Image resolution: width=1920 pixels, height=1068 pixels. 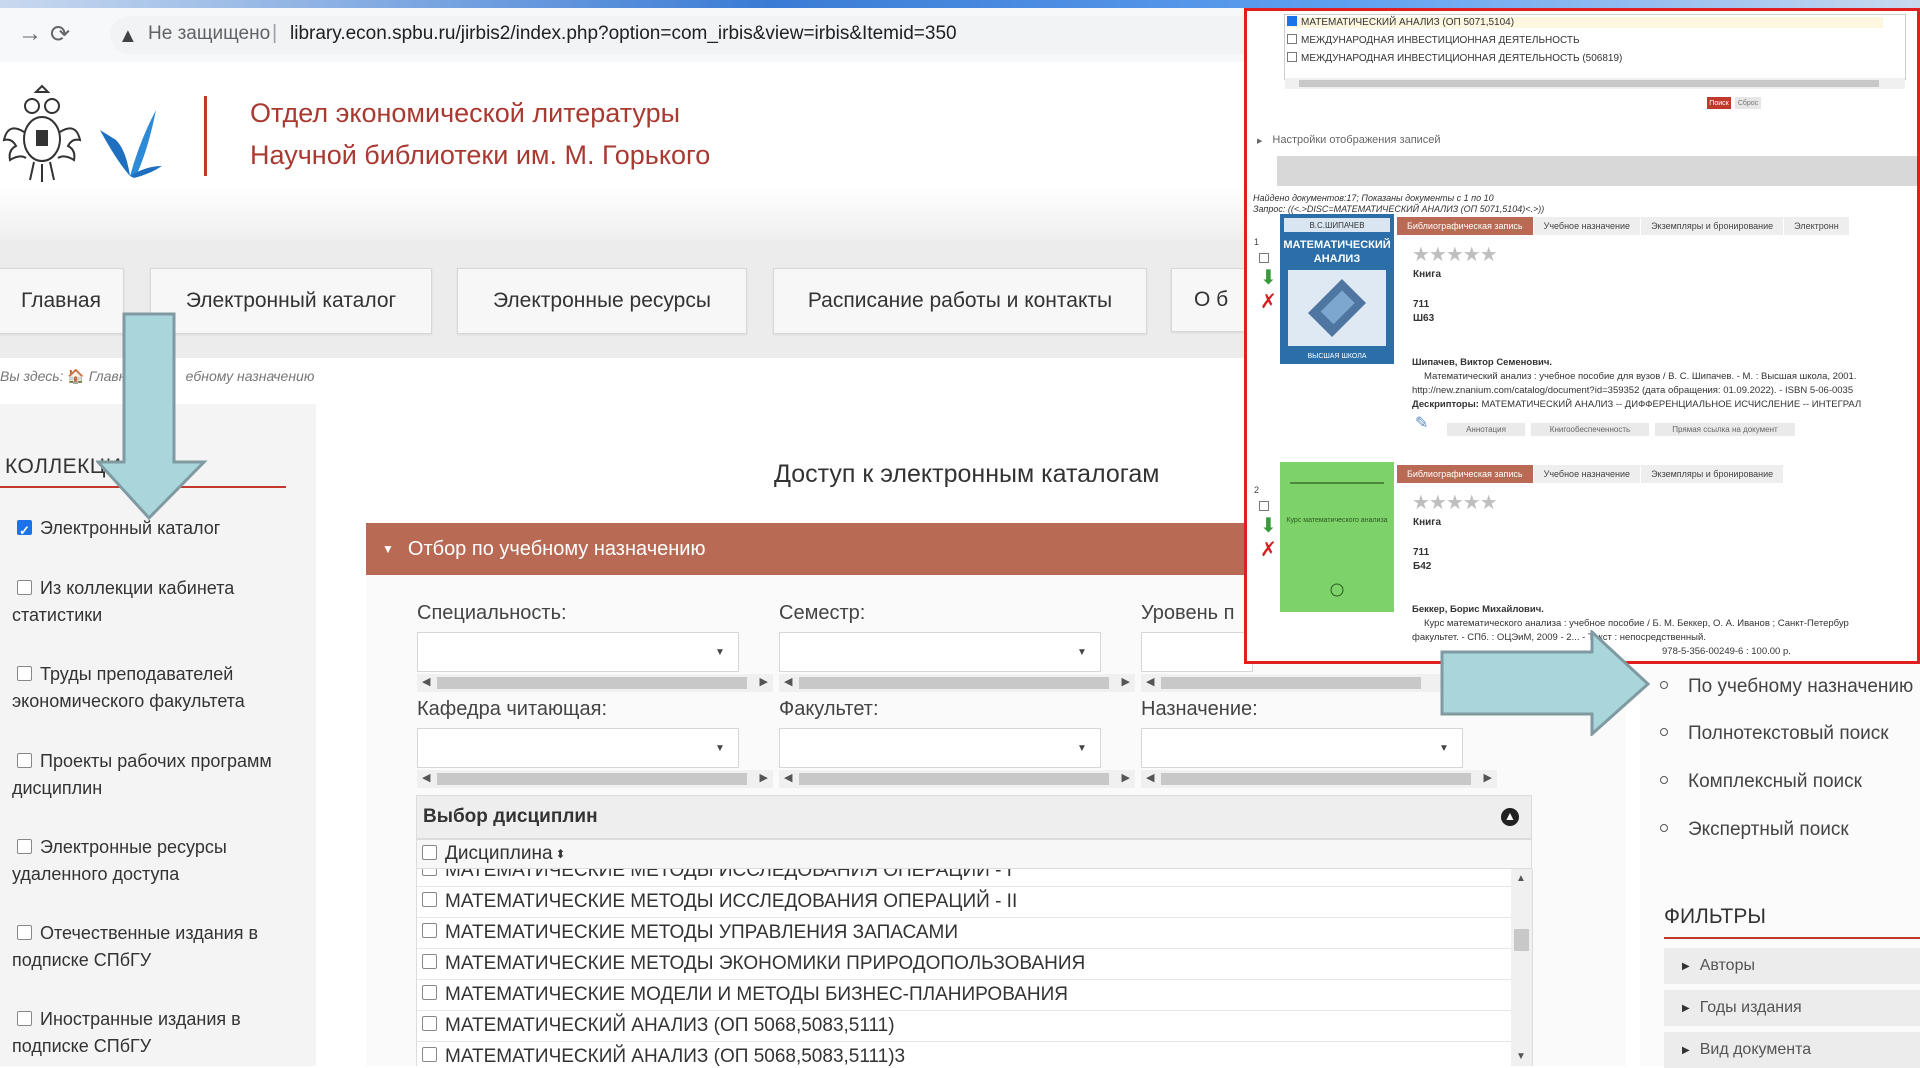 What do you see at coordinates (1719, 103) in the screenshot?
I see `inset-search-button: Поиск` at bounding box center [1719, 103].